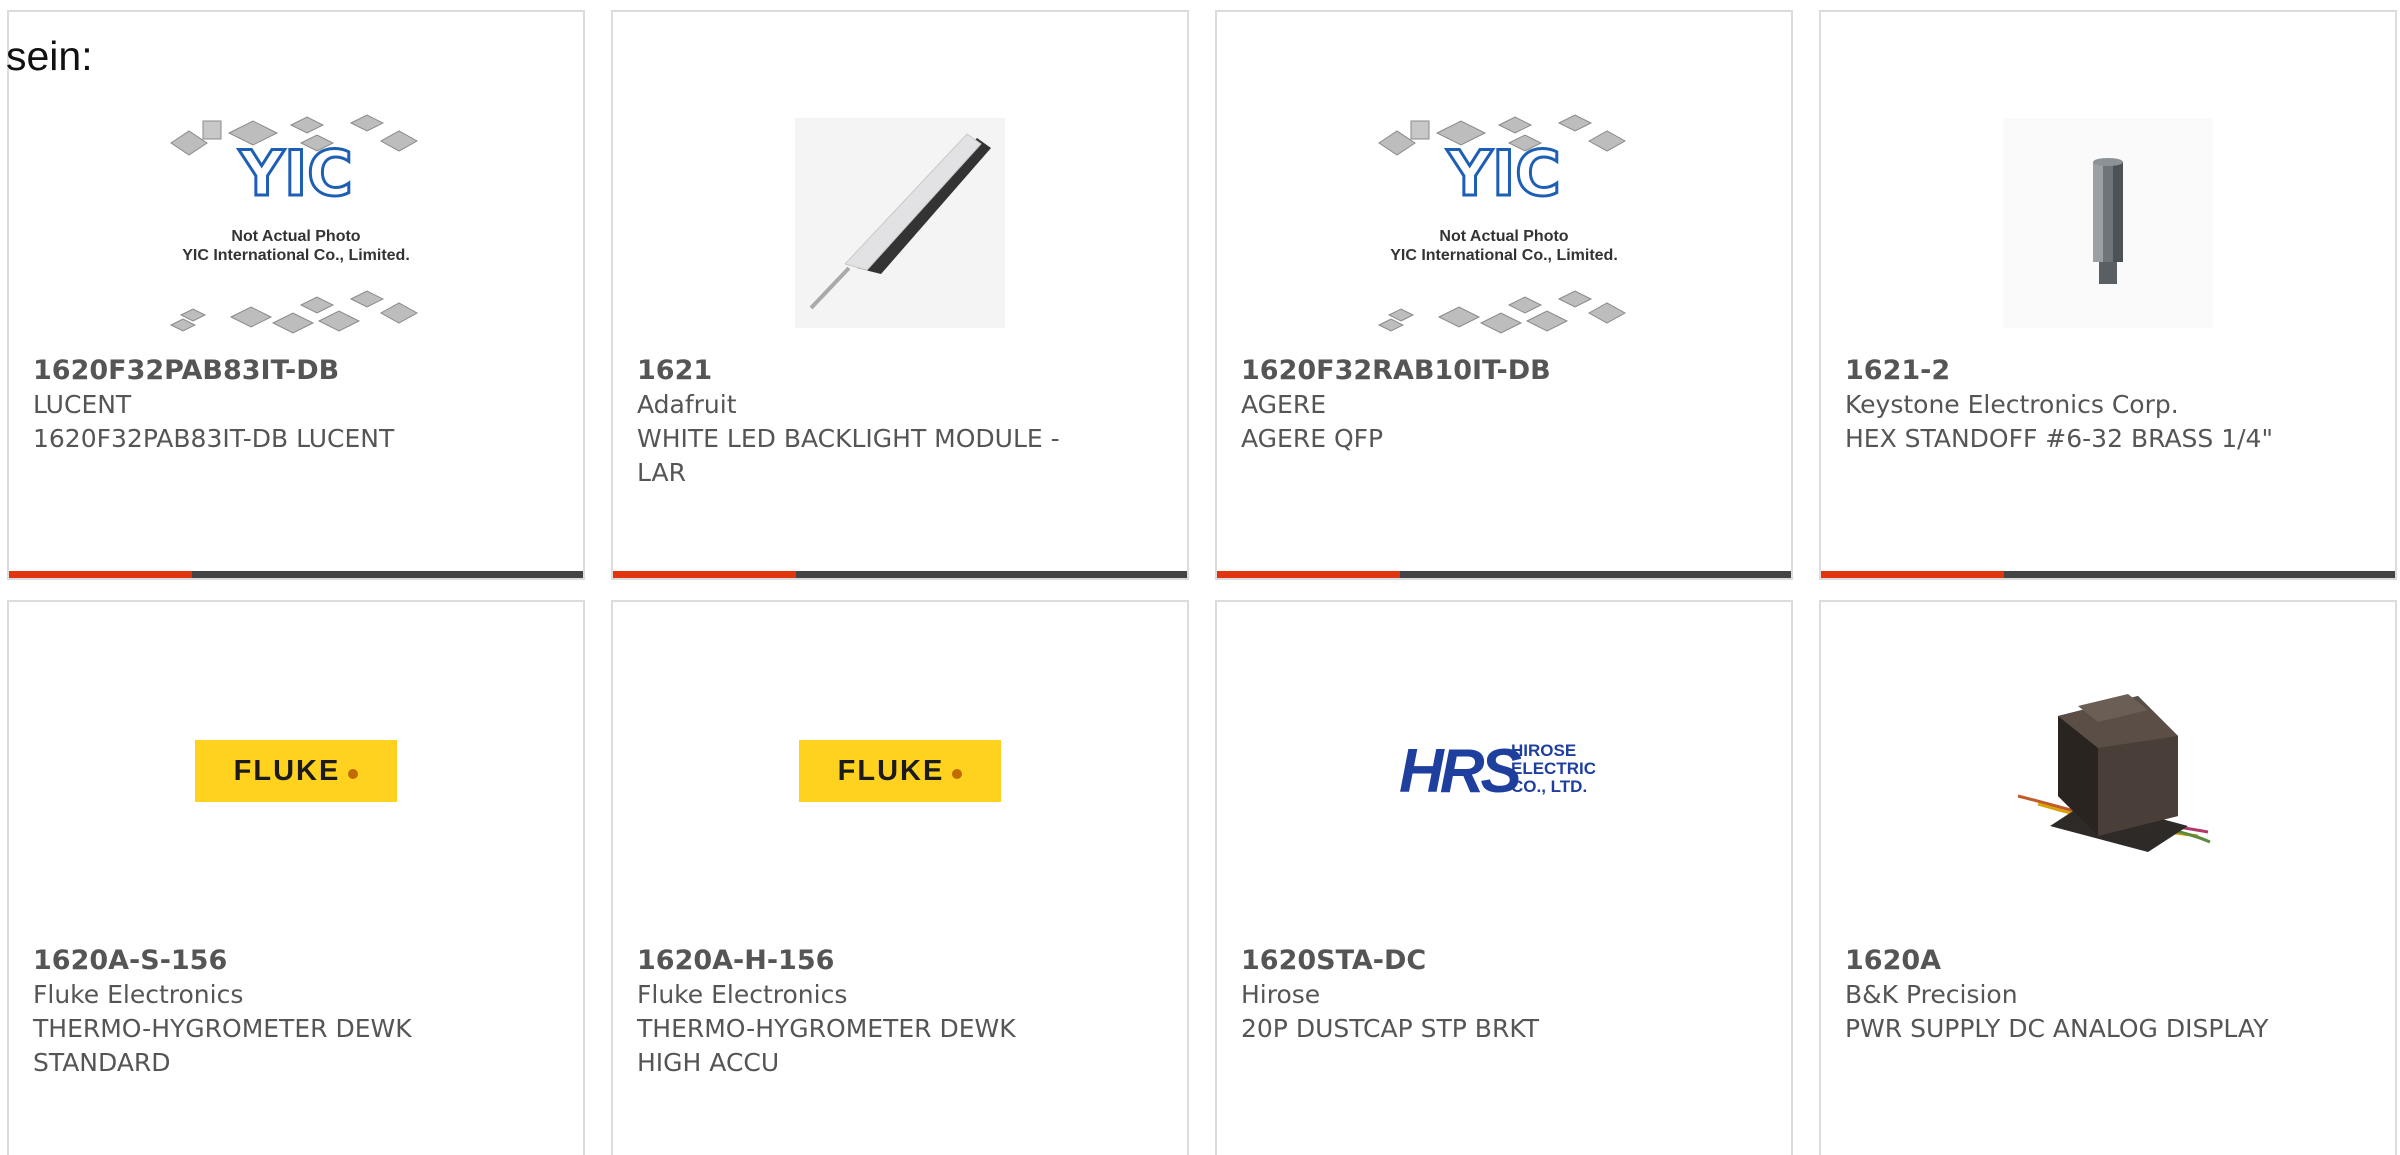 Image resolution: width=2400 pixels, height=1155 pixels. What do you see at coordinates (852, 371) in the screenshot?
I see `part-number-link: 1621` at bounding box center [852, 371].